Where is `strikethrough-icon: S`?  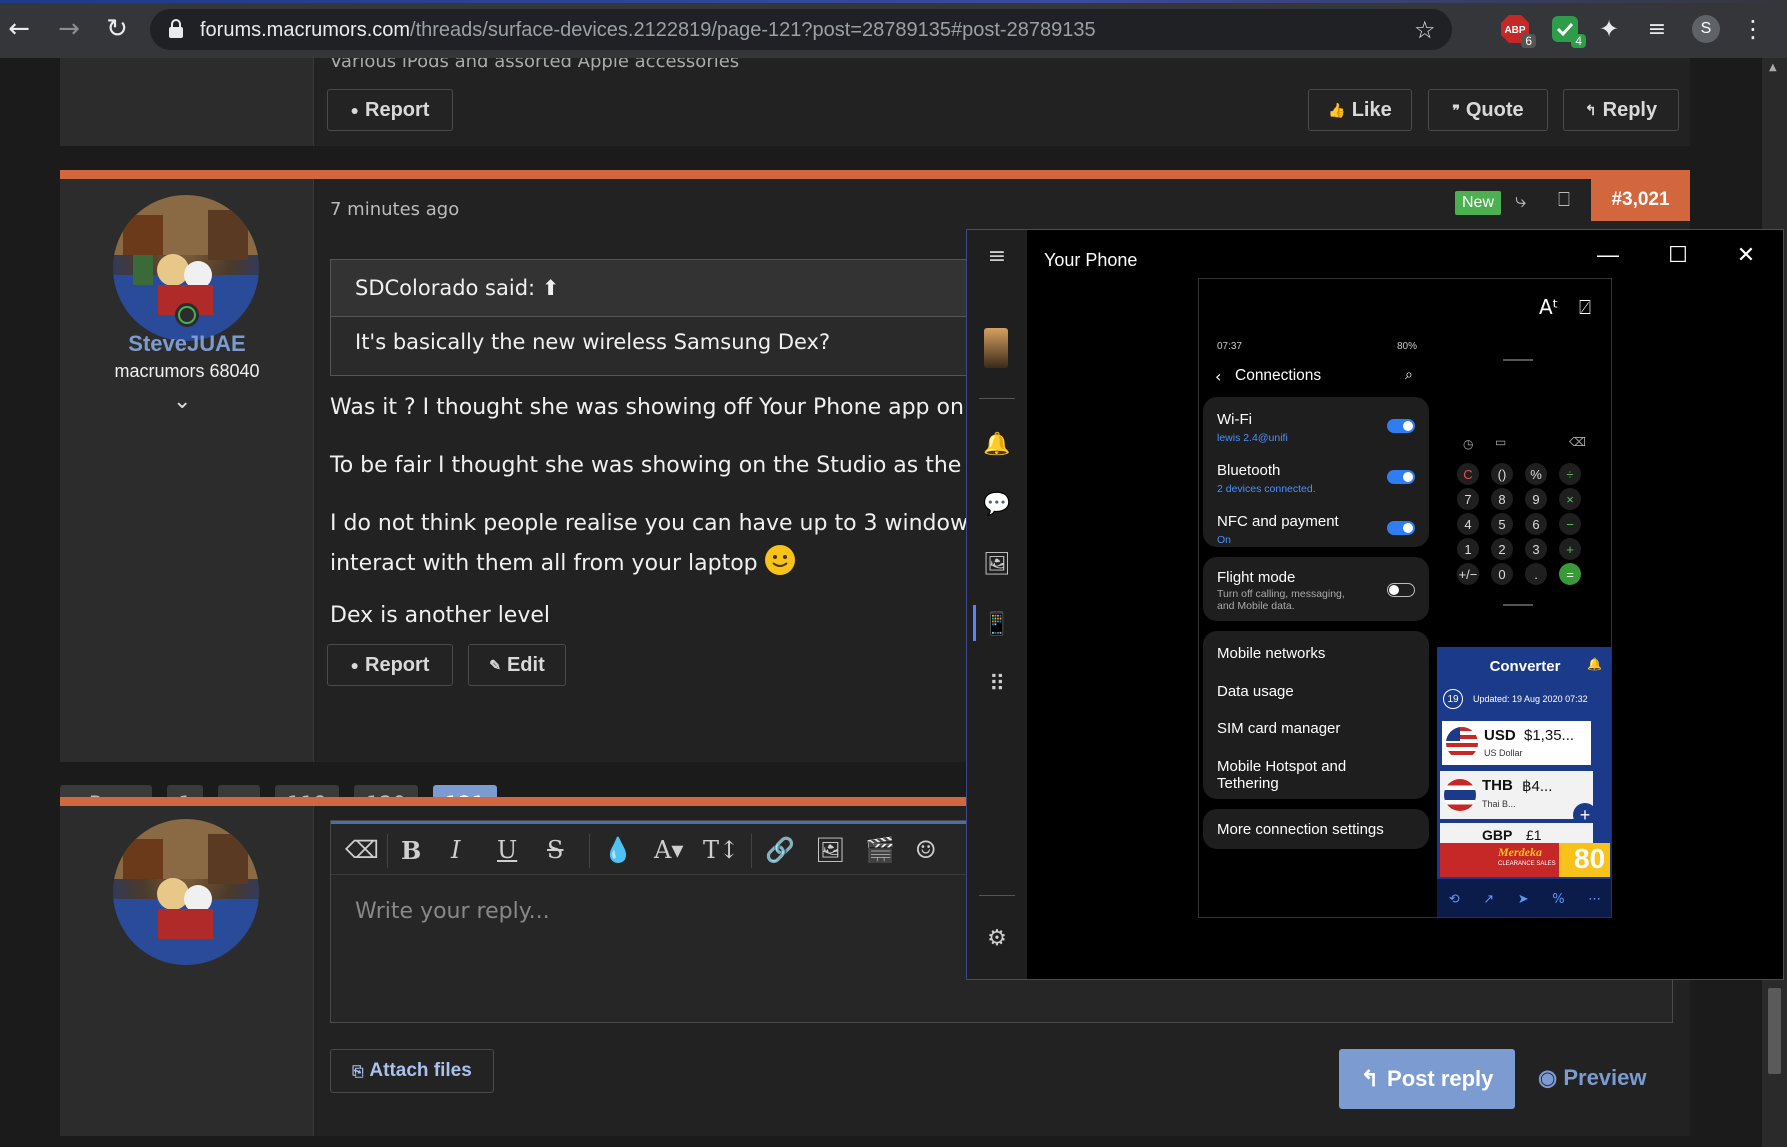
strikethrough-icon: S is located at coordinates (555, 850).